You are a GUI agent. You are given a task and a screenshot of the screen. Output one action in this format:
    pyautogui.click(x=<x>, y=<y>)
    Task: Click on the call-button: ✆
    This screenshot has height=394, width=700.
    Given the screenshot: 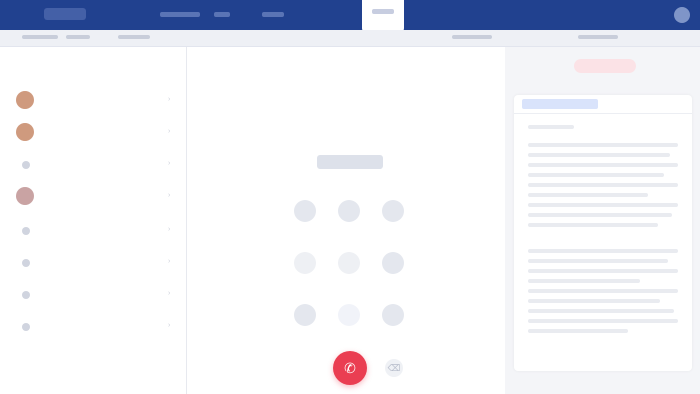 What is the action you would take?
    pyautogui.click(x=350, y=368)
    